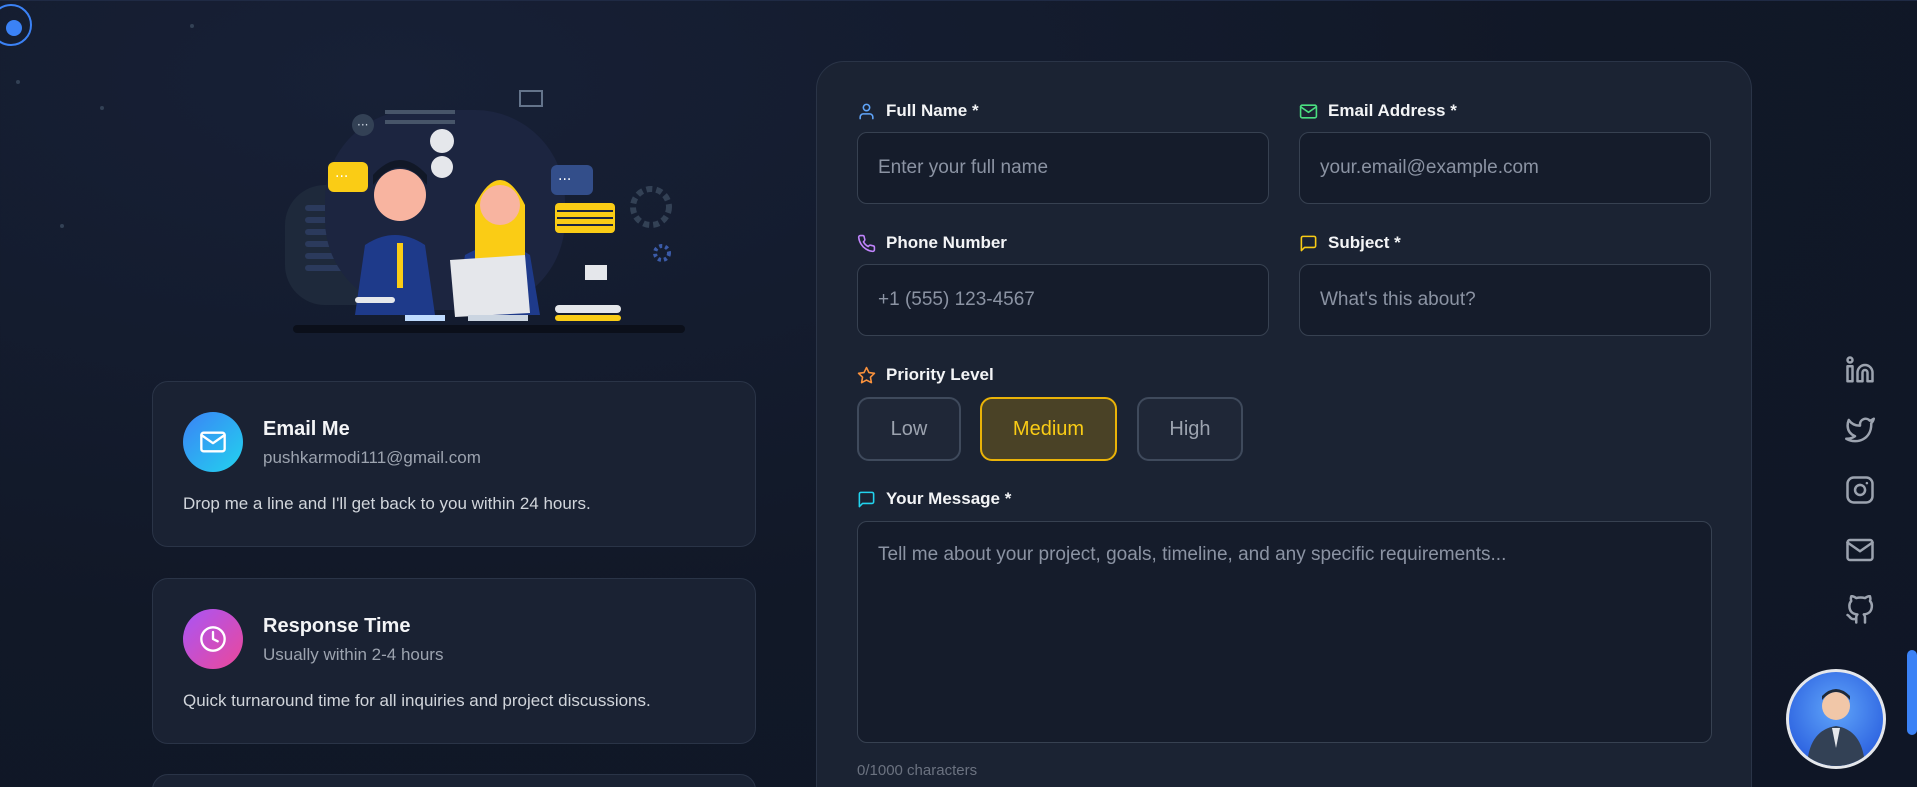  Describe the element at coordinates (1190, 429) in the screenshot. I see `priority-high-button: High` at that location.